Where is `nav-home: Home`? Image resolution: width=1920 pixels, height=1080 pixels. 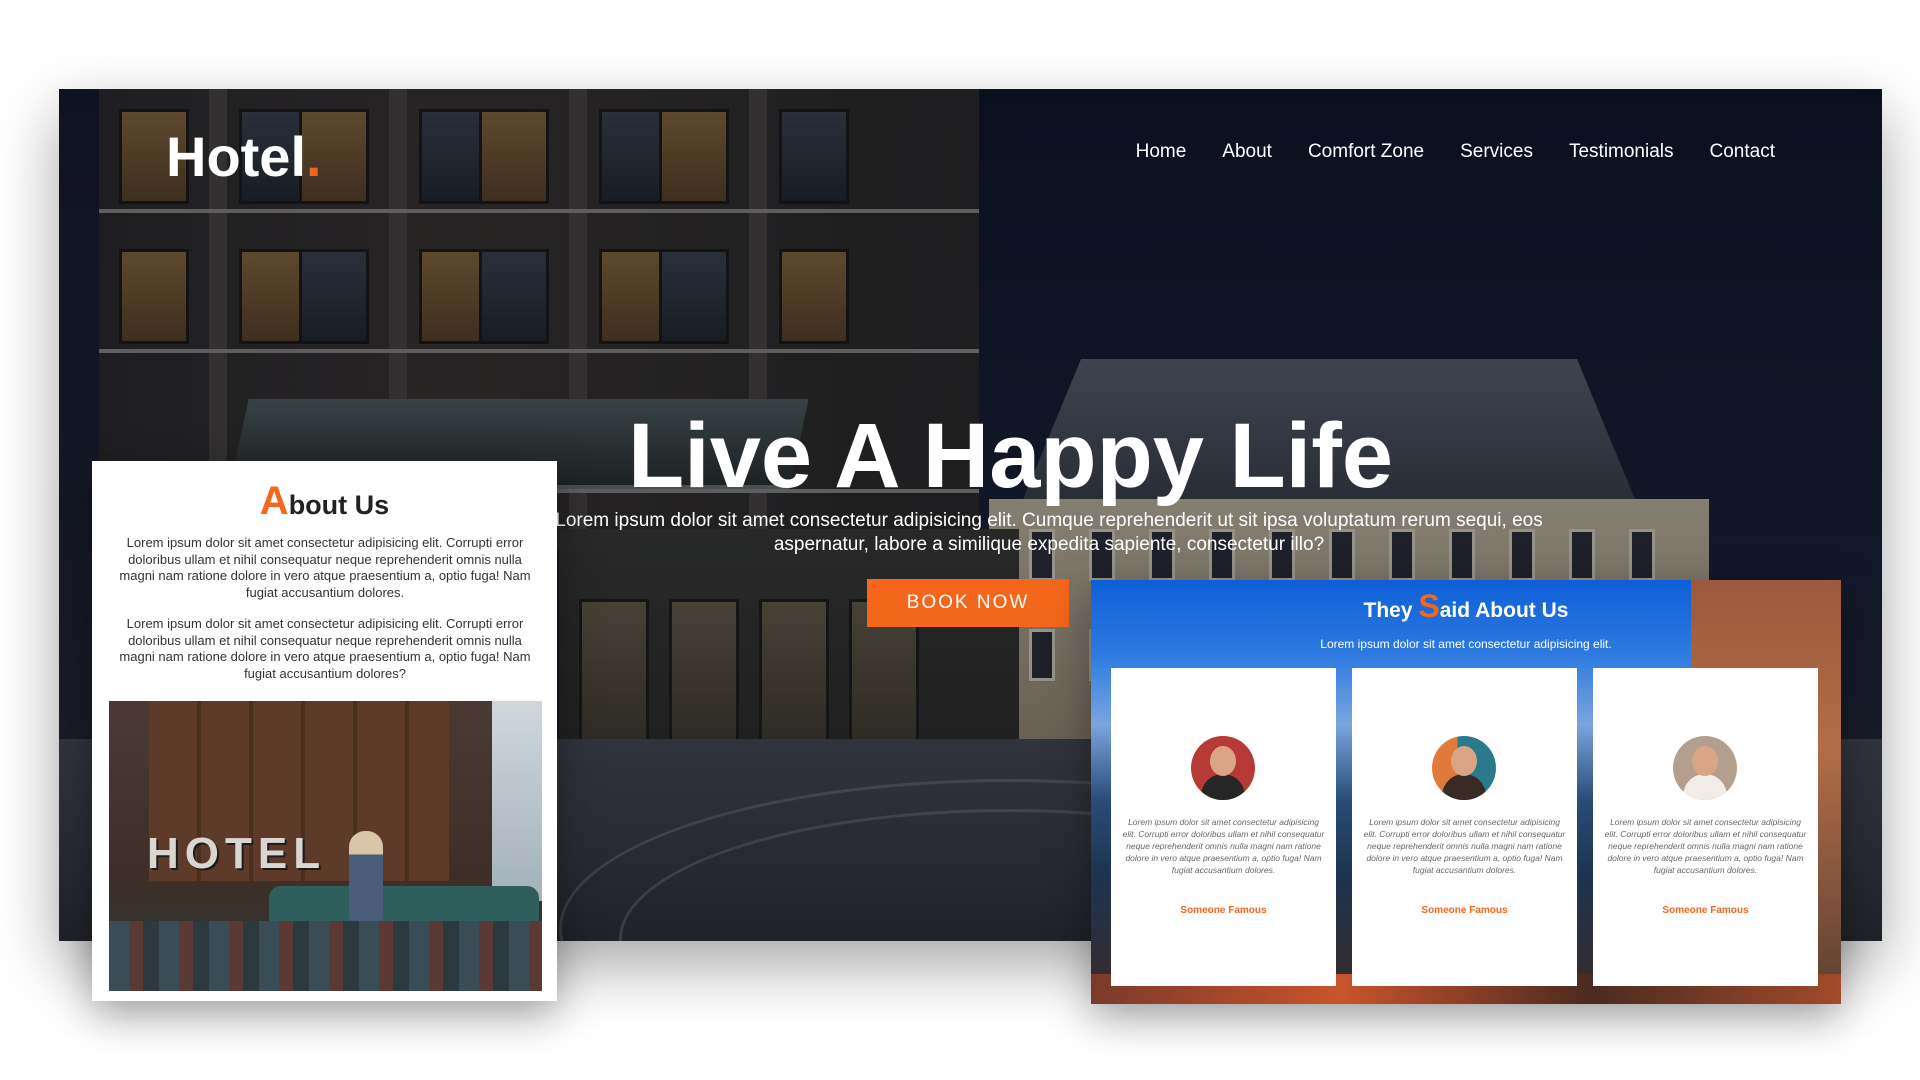
nav-home: Home is located at coordinates (1161, 152).